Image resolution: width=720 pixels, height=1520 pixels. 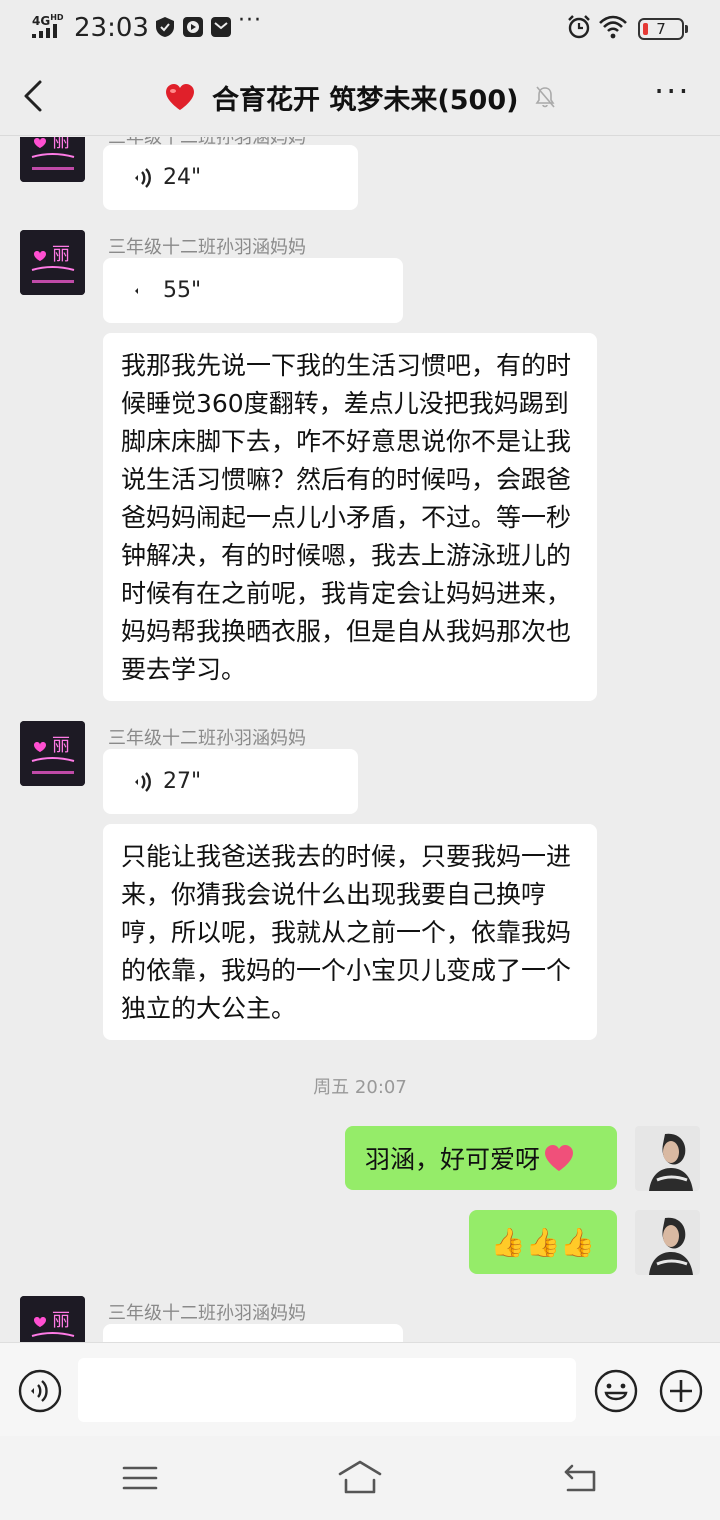 I want to click on back-nav-icon, so click(x=580, y=1478).